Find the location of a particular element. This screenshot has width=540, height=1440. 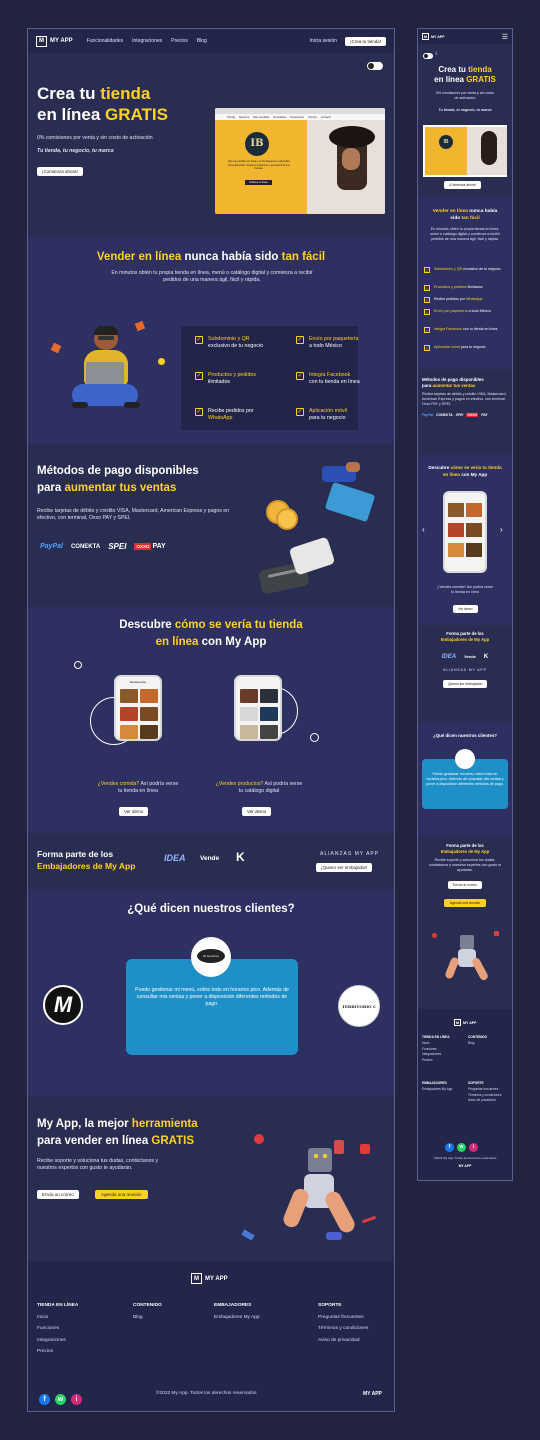

nav-link-features: Funcionalidades is located at coordinates (105, 41).